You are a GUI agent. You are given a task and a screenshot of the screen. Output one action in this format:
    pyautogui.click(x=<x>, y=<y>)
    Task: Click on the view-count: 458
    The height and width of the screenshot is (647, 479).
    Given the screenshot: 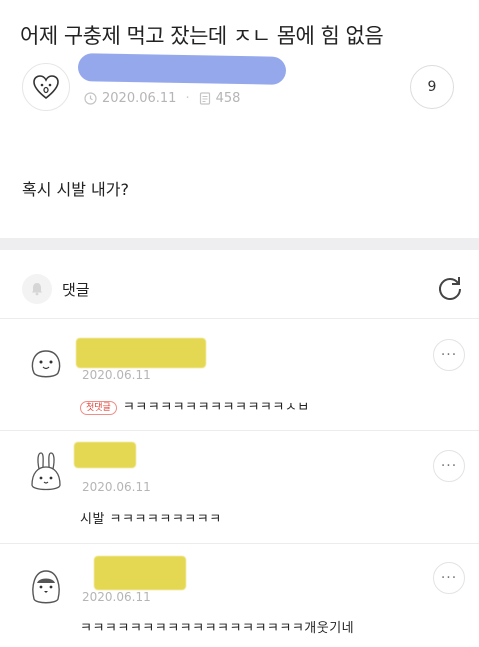 What is the action you would take?
    pyautogui.click(x=228, y=98)
    